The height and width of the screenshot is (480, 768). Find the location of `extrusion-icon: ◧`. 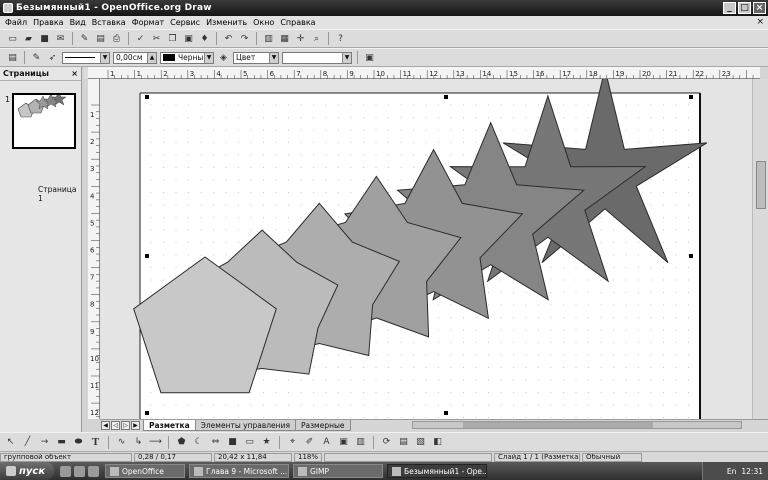

extrusion-icon: ◧ is located at coordinates (437, 442).